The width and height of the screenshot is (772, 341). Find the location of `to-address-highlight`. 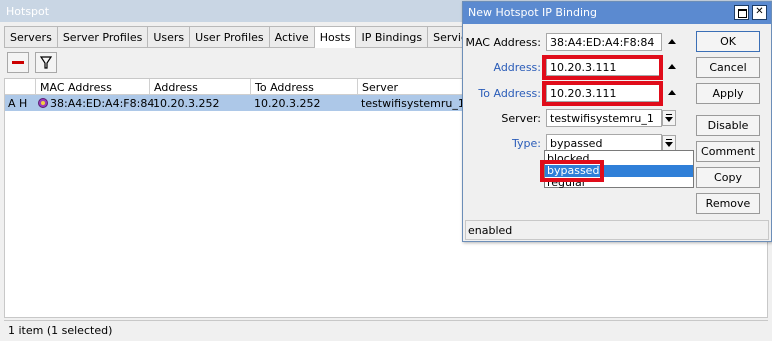

to-address-highlight is located at coordinates (602, 93).